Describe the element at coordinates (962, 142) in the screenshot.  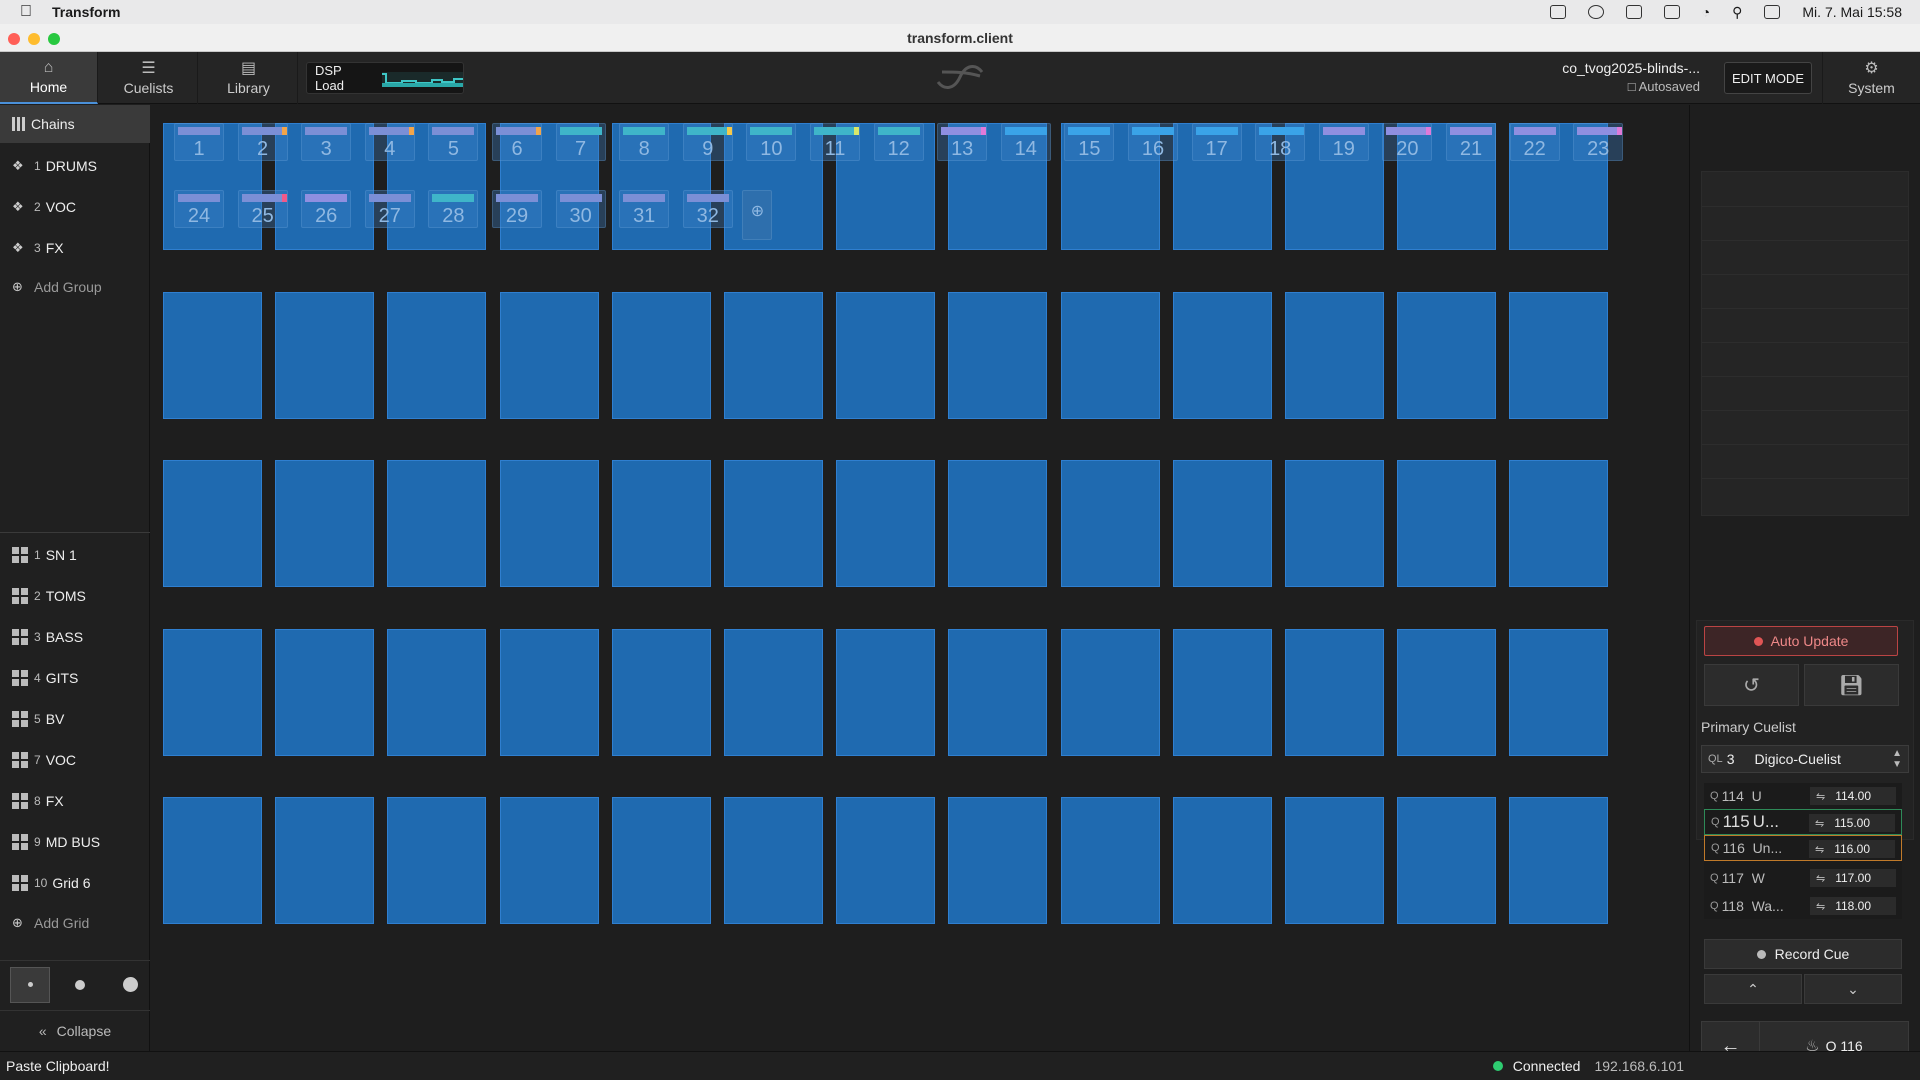
I see `channel-chip-13: 13` at that location.